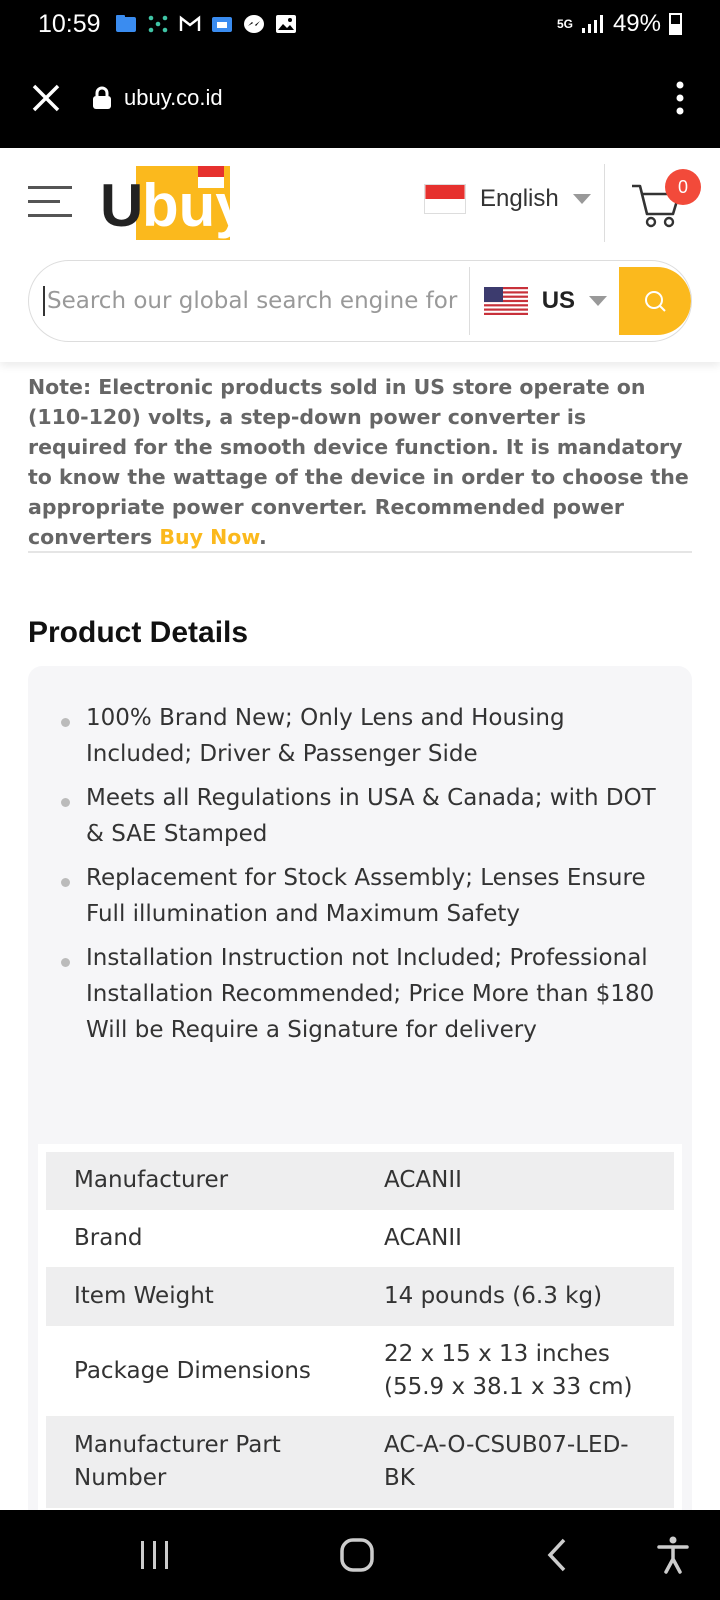 Image resolution: width=720 pixels, height=1600 pixels. What do you see at coordinates (157, 24) in the screenshot?
I see `network-dots-icon` at bounding box center [157, 24].